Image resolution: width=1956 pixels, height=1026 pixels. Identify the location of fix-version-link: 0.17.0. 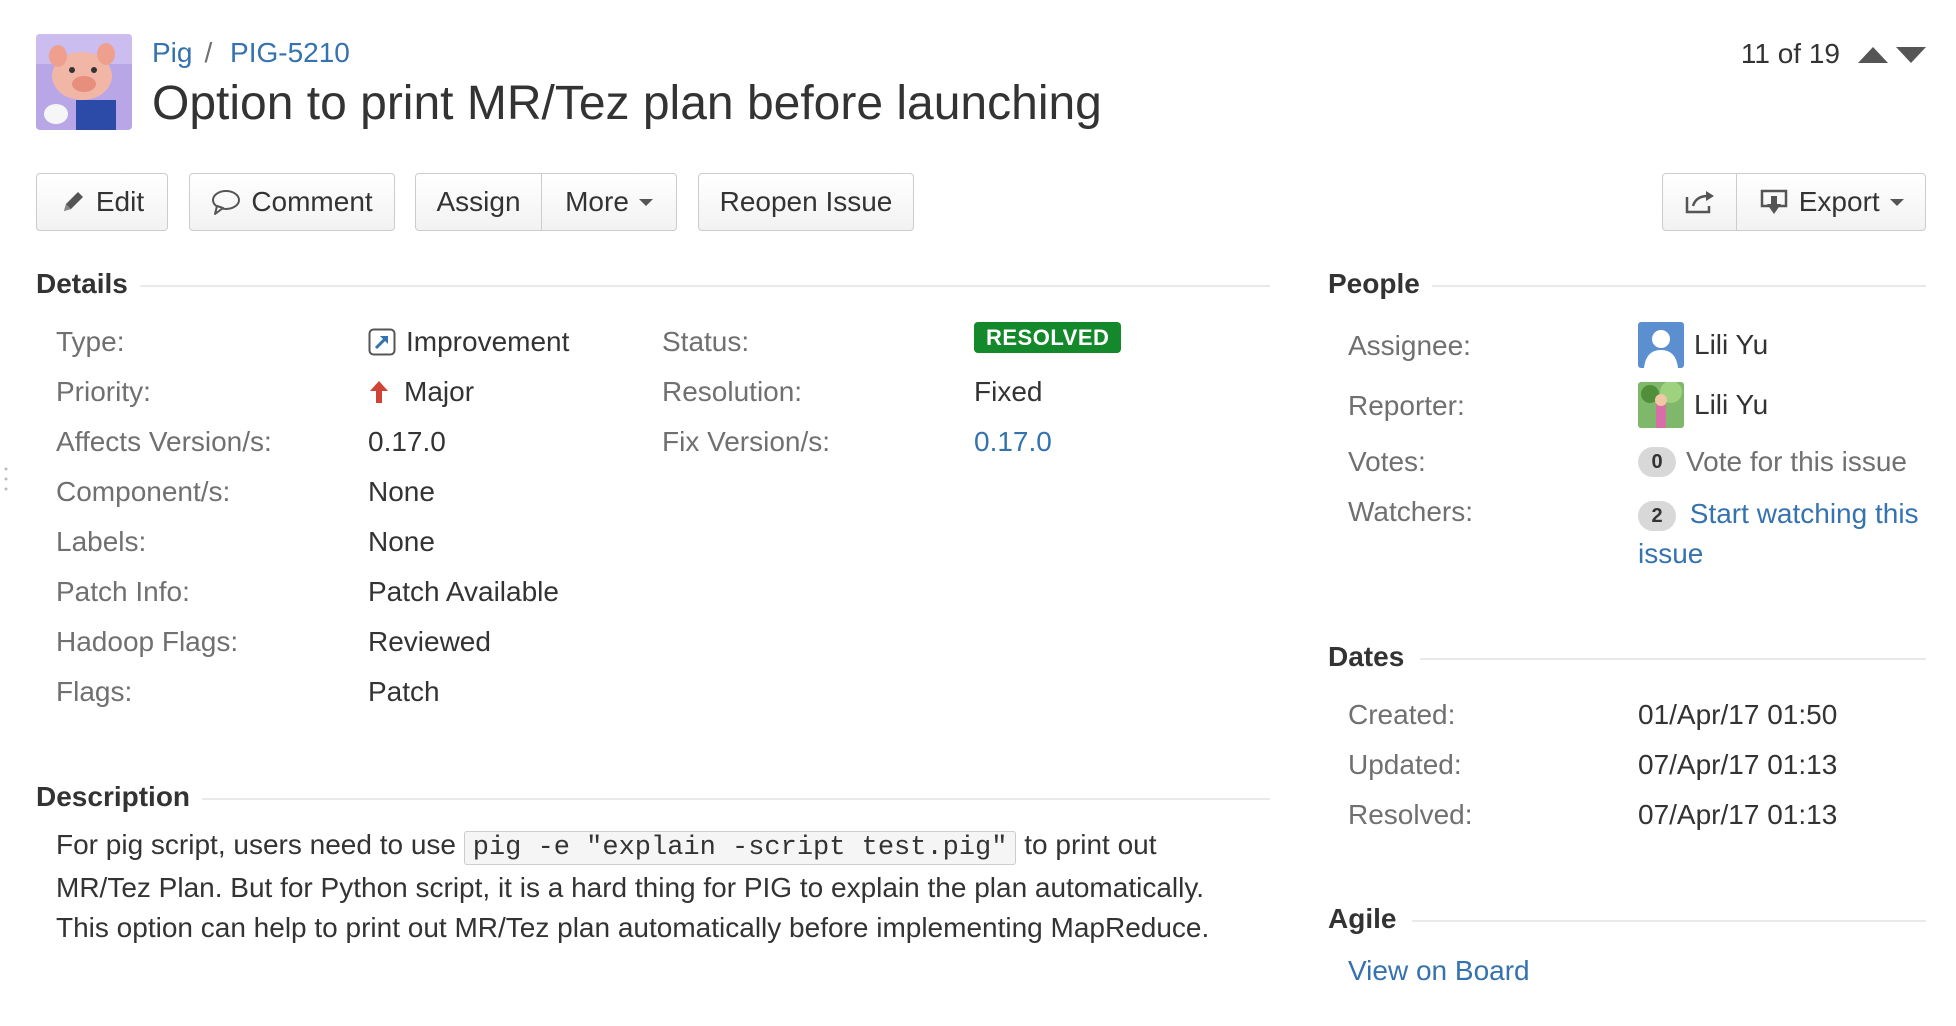
(1013, 442).